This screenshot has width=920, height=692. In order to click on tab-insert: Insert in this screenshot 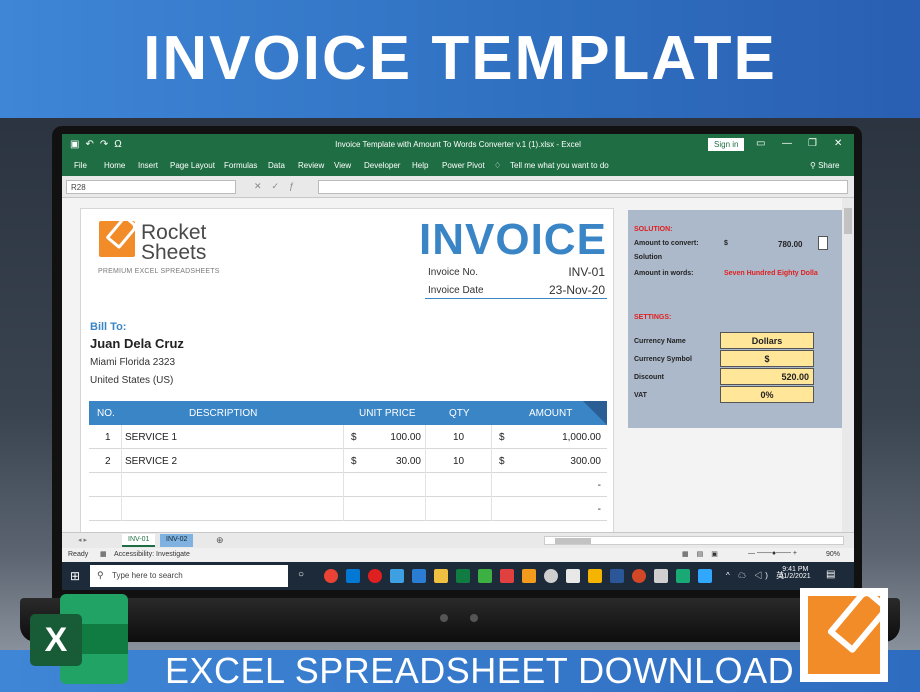, I will do `click(148, 165)`.